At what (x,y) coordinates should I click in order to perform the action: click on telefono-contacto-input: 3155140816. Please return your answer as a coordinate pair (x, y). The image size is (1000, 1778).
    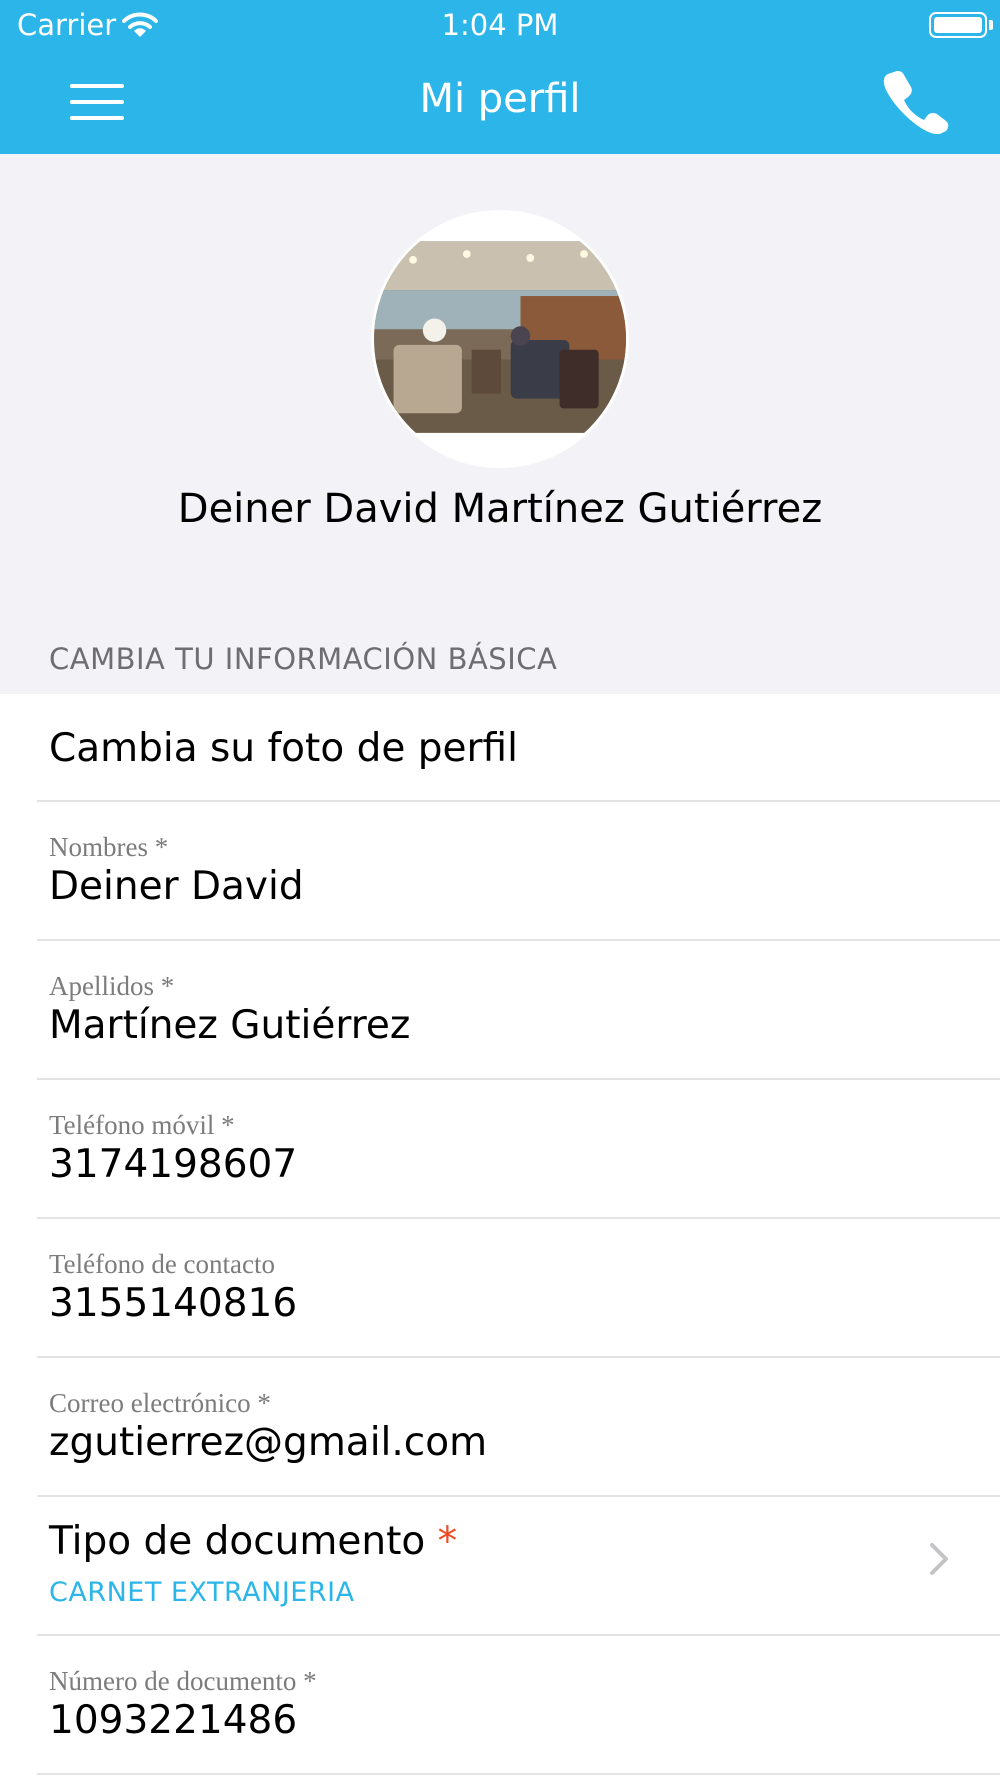
    Looking at the image, I should click on (173, 1303).